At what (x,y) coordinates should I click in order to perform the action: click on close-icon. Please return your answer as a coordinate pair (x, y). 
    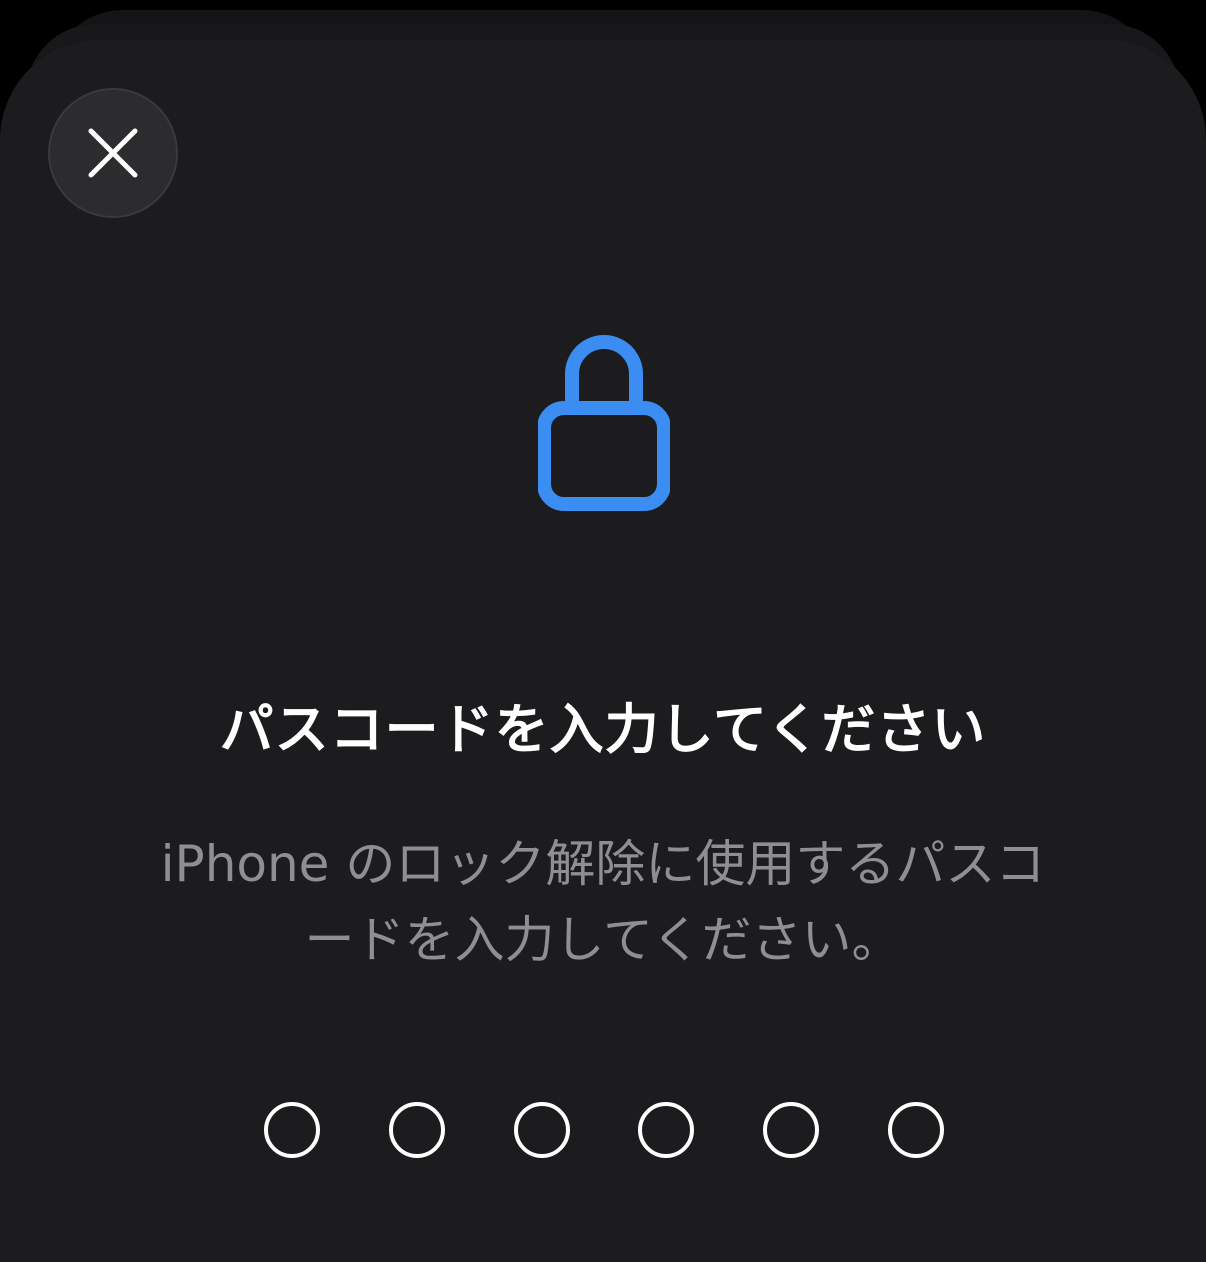
    Looking at the image, I should click on (113, 153).